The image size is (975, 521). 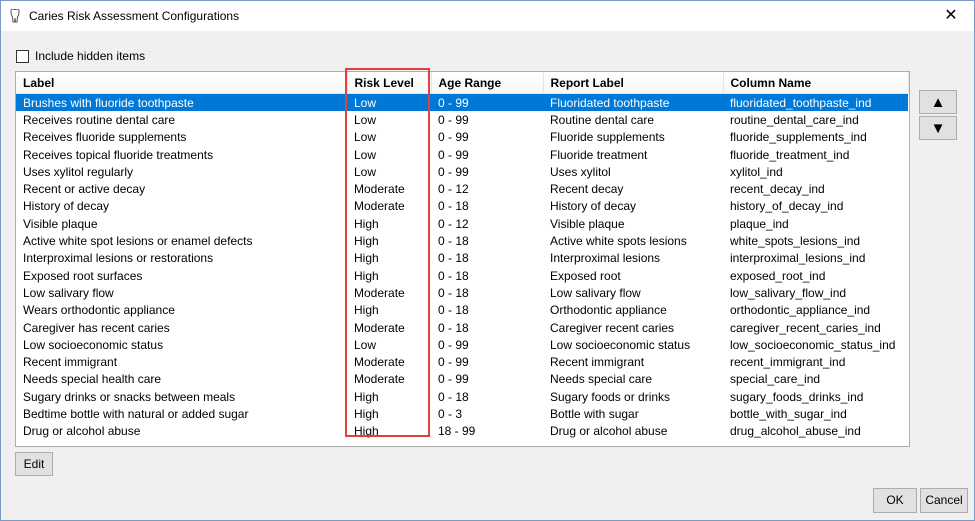 I want to click on cell-report-label: Fluoride treatment, so click(x=599, y=154).